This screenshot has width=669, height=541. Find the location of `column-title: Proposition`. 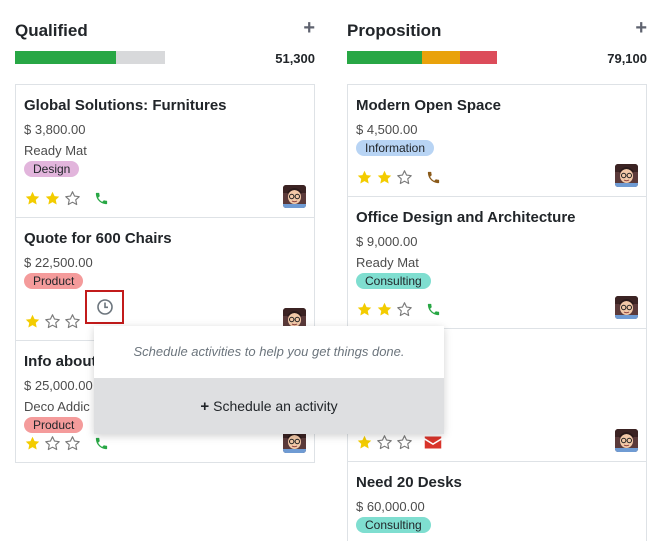

column-title: Proposition is located at coordinates (394, 30).